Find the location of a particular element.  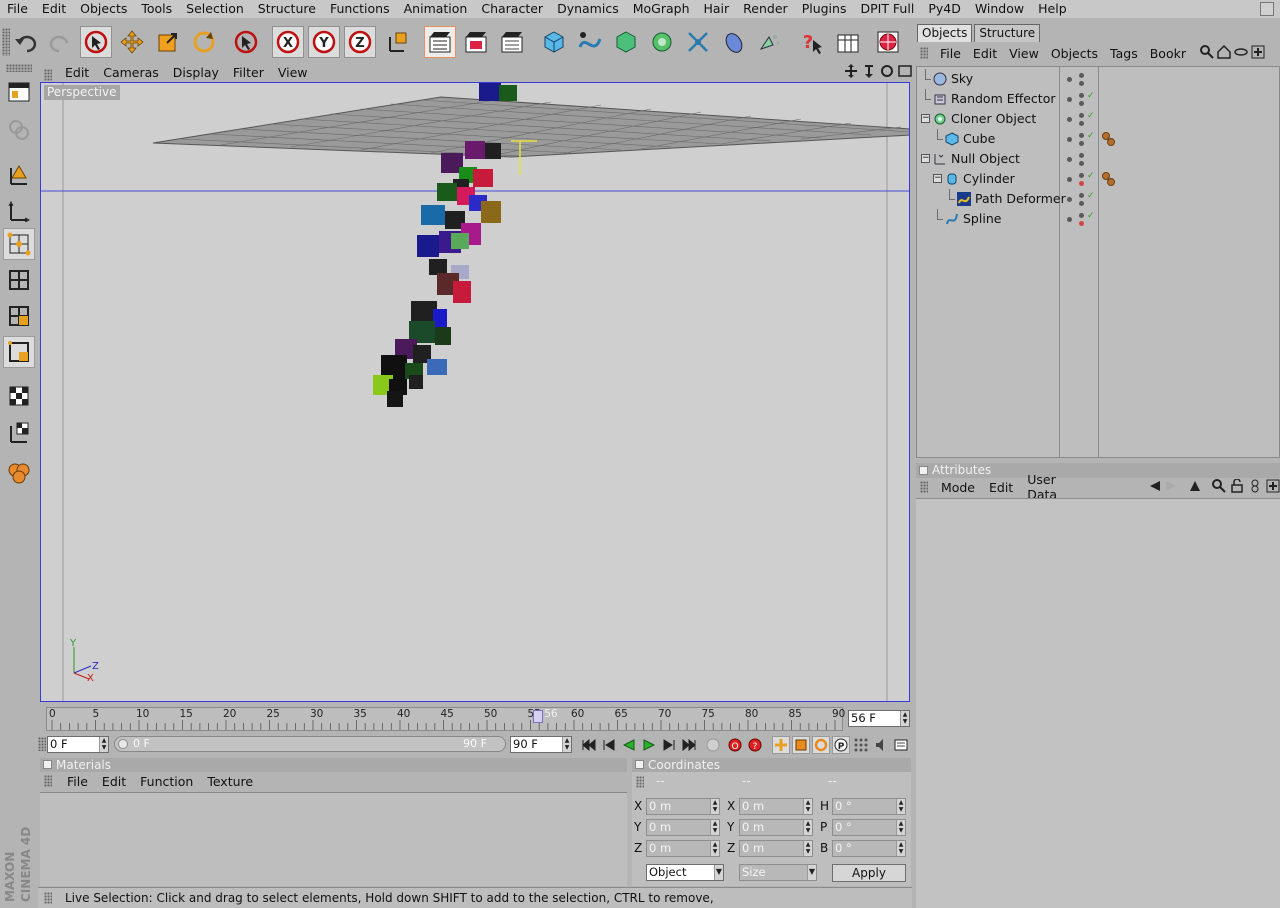

current-frame-field: 56 F ▲ ▼ is located at coordinates (879, 718).